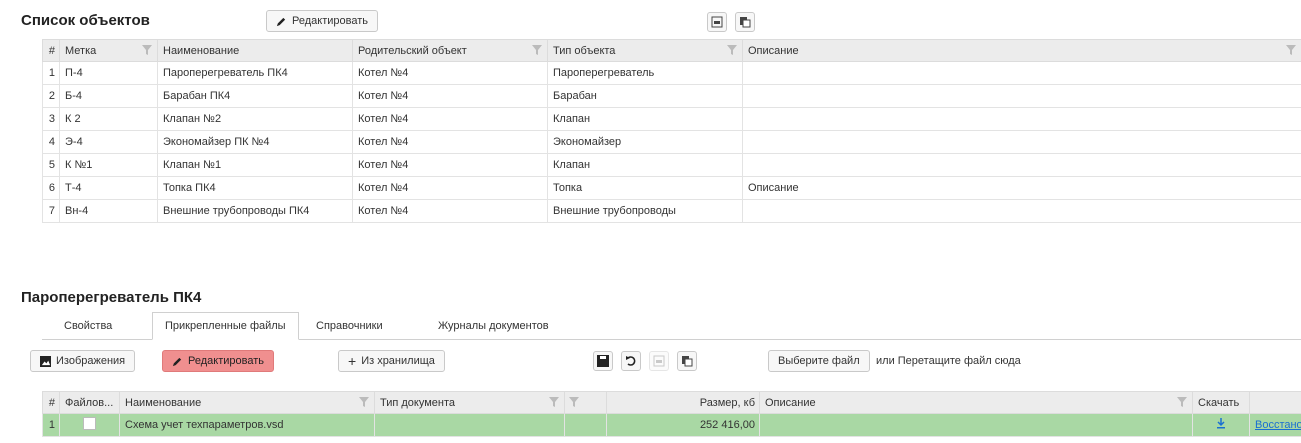 This screenshot has width=1301, height=443. I want to click on from-storage-button: + Из хранилища, so click(391, 361).